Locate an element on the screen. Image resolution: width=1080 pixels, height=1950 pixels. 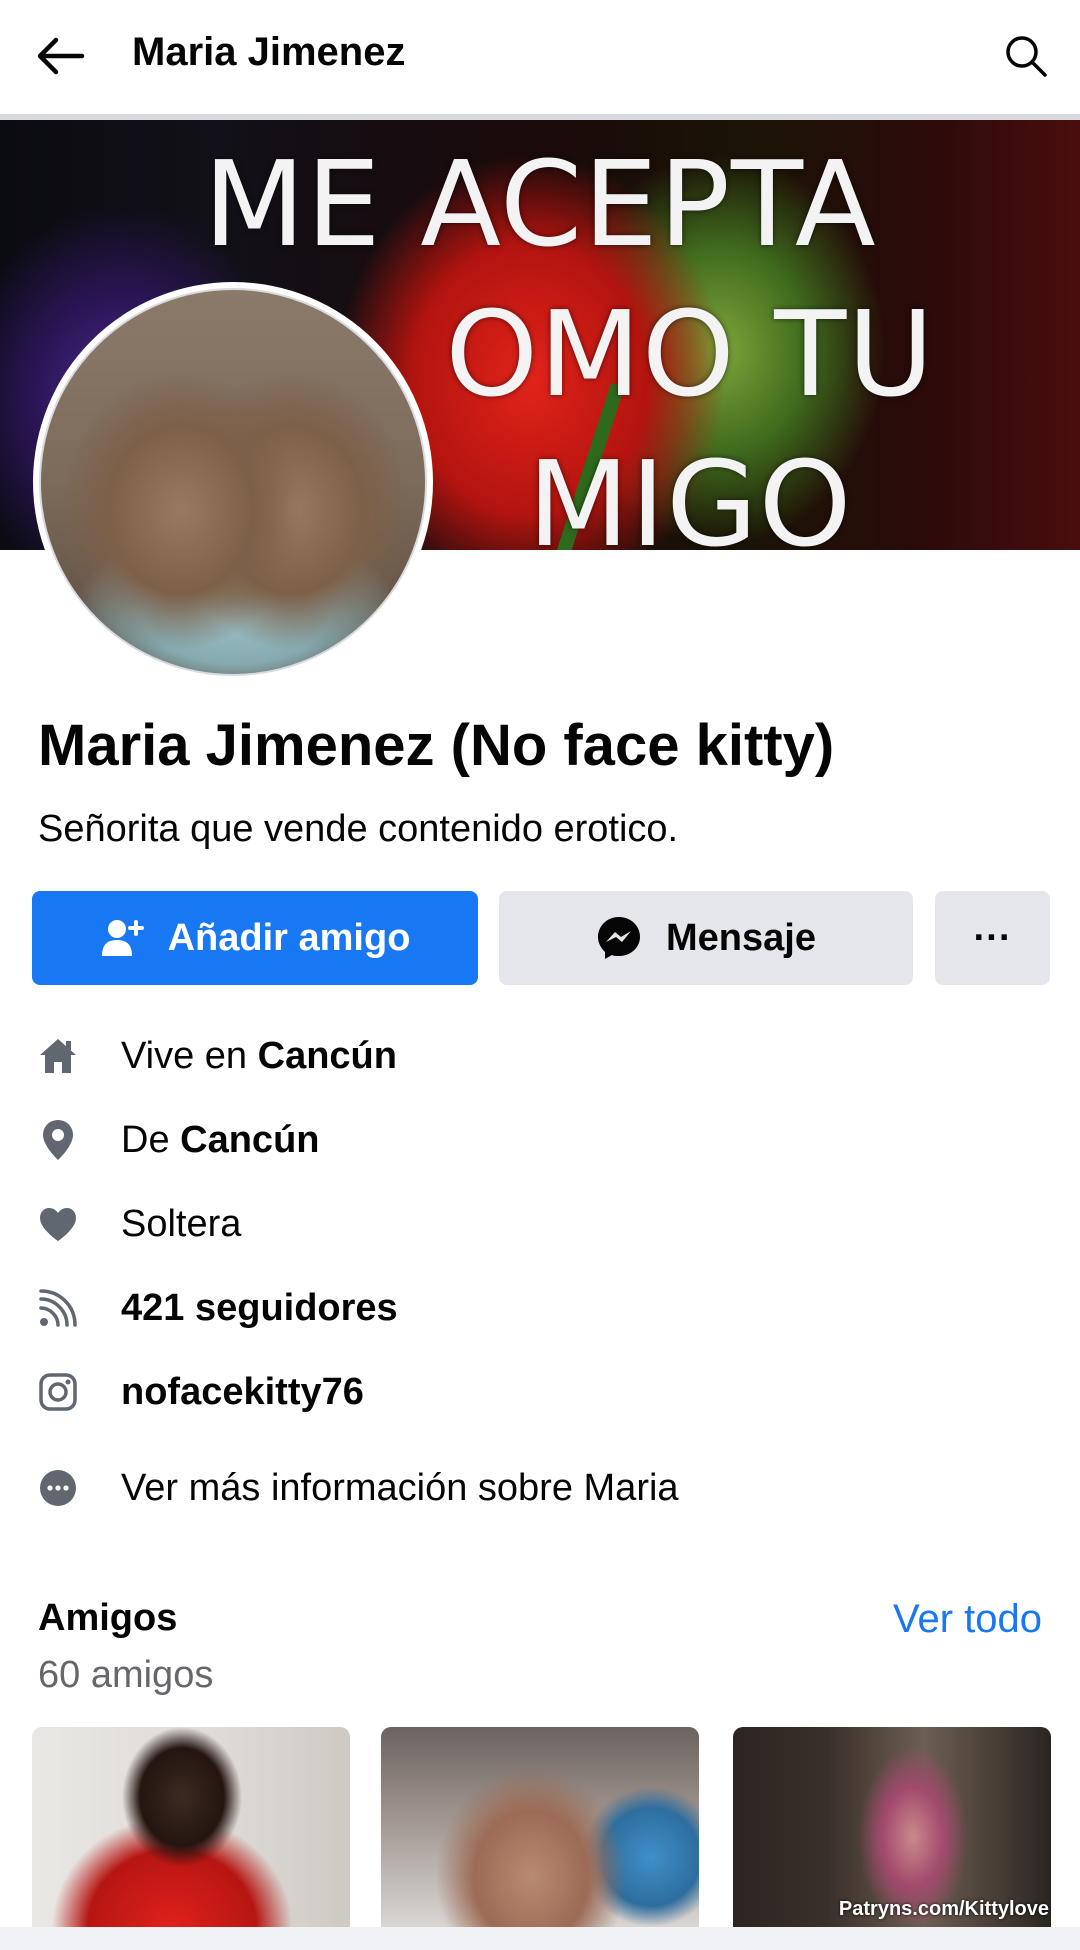
profile-name: Maria Jimenez (No face kitty) is located at coordinates (436, 745).